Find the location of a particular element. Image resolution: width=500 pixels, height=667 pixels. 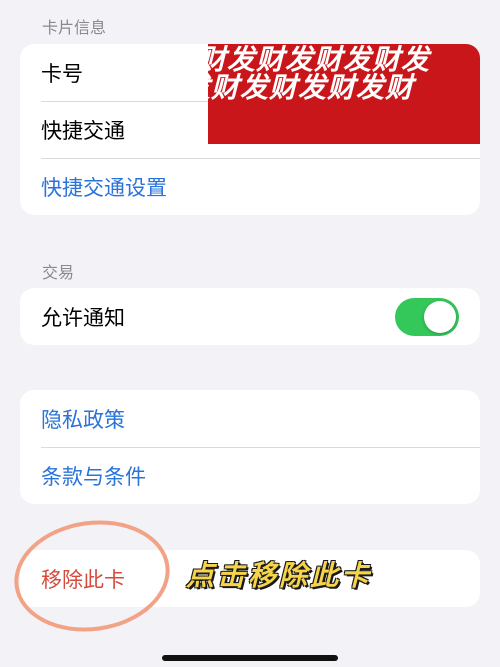

allow-notifications-toggle is located at coordinates (427, 316).